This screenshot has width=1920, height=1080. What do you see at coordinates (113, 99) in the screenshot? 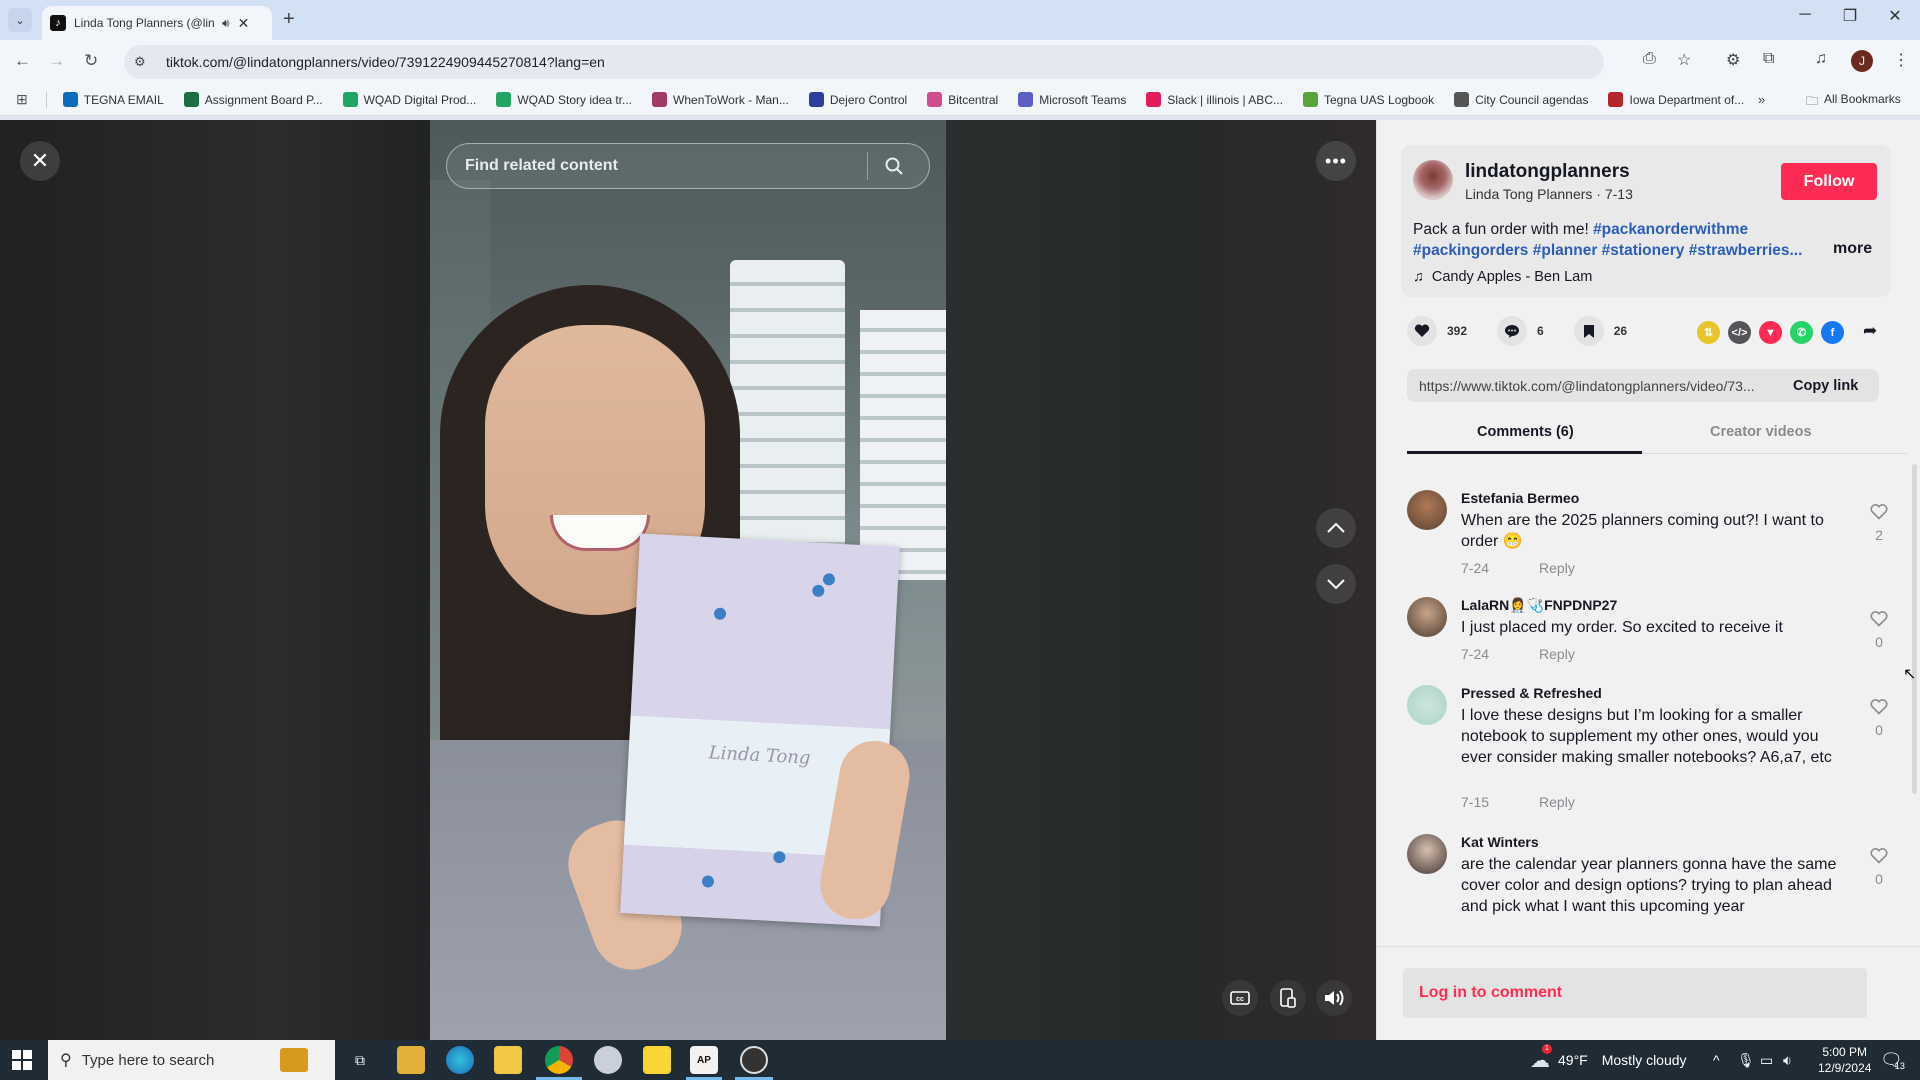
I see `bookmark-item: TEGNA EMAIL` at bounding box center [113, 99].